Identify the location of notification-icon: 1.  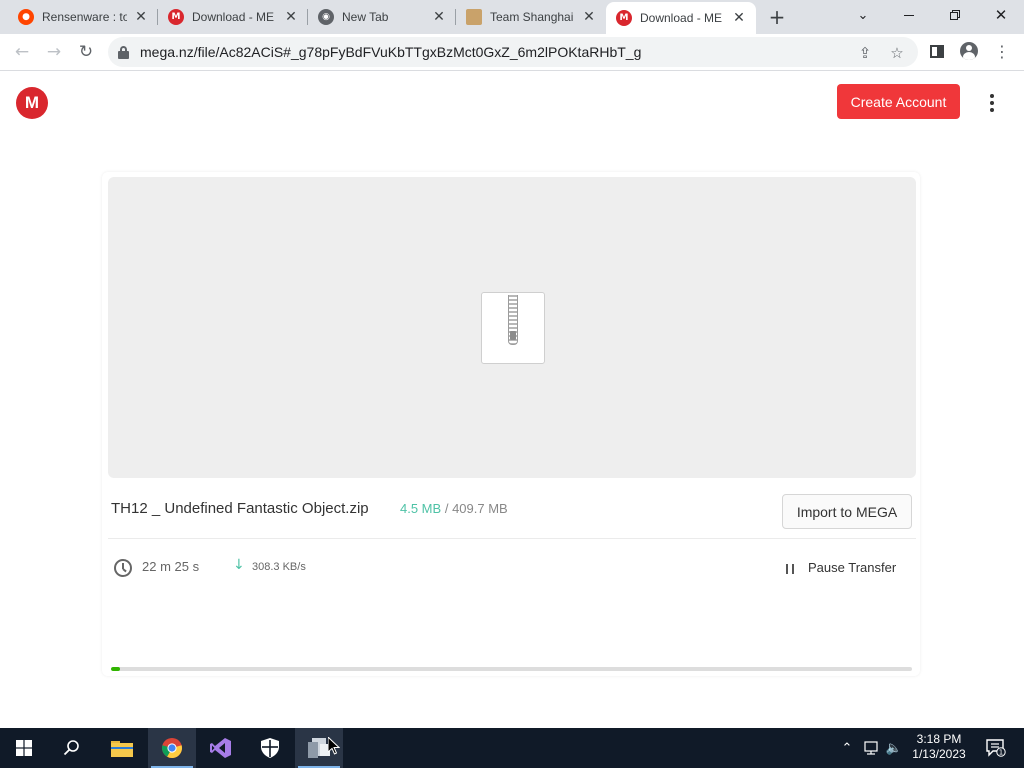
(996, 748).